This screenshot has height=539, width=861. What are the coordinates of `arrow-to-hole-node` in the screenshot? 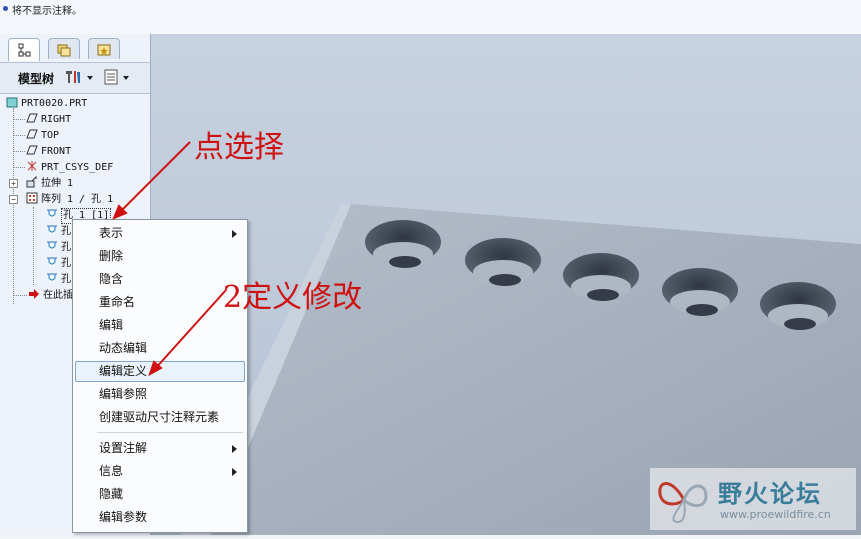 It's located at (154, 178).